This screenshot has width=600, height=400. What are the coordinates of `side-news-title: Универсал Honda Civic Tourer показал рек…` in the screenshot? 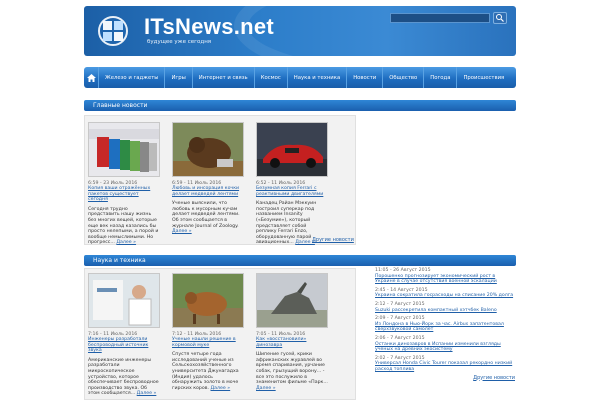 It's located at (445, 366).